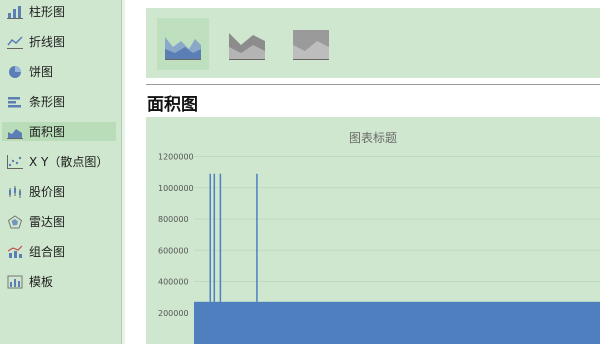 This screenshot has width=600, height=344. Describe the element at coordinates (47, 102) in the screenshot. I see `sidebar-item-label: 条形图` at that location.